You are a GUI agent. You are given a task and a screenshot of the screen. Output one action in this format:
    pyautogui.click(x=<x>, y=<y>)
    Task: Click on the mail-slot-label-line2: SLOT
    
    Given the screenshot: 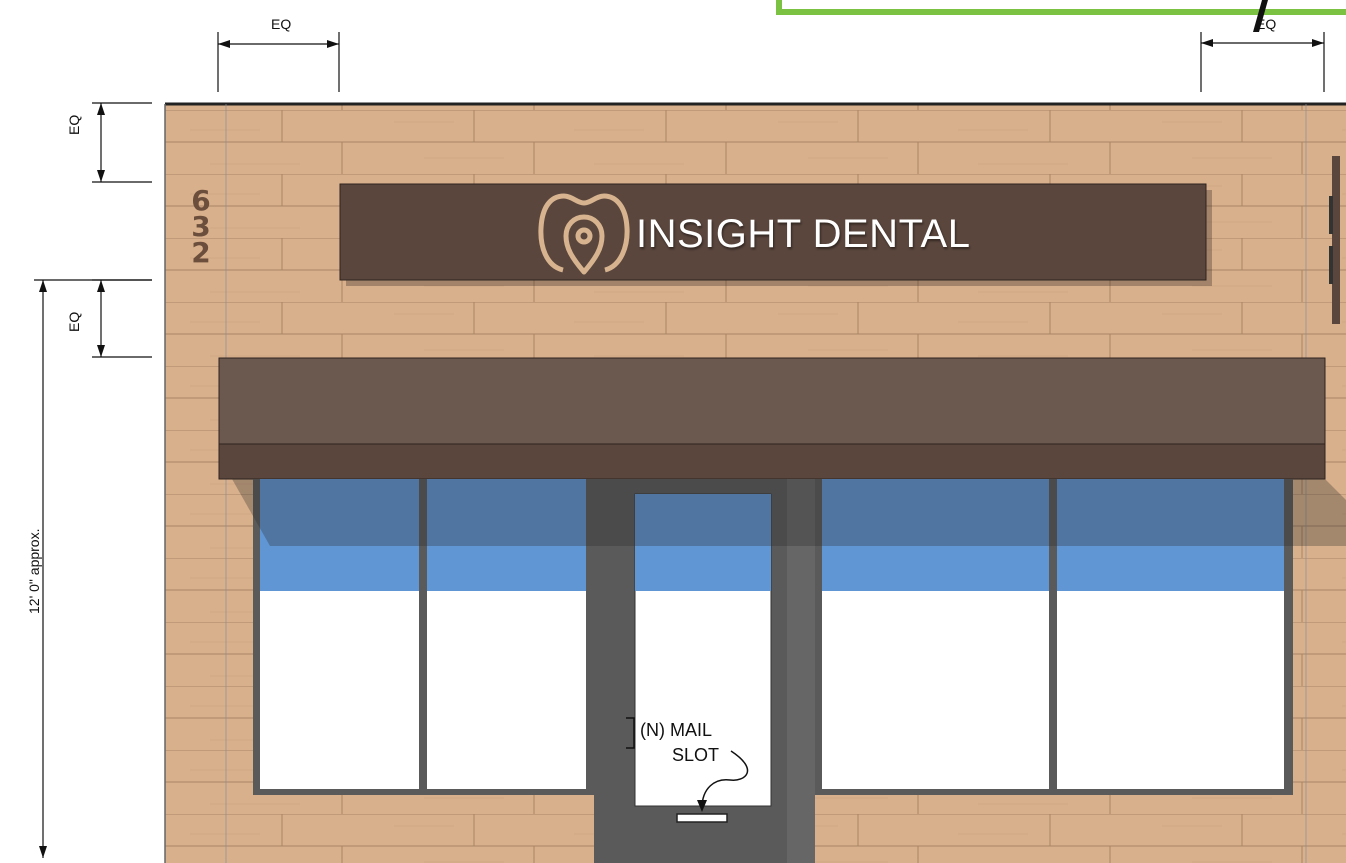 What is the action you would take?
    pyautogui.click(x=696, y=755)
    